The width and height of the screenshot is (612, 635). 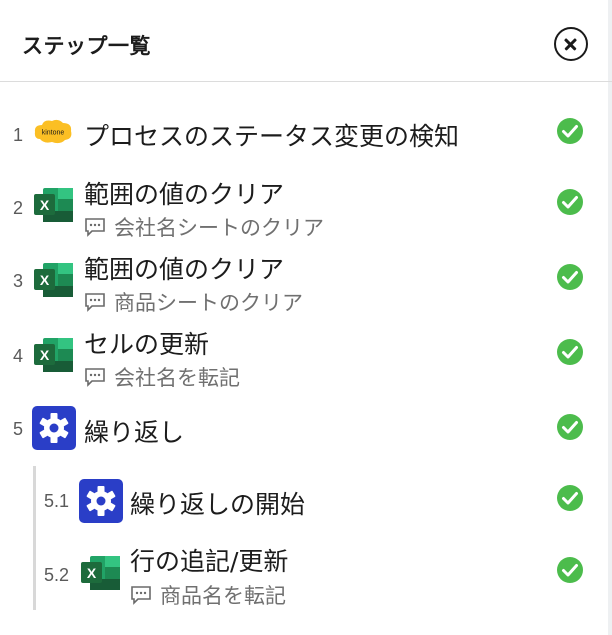 What do you see at coordinates (219, 228) in the screenshot?
I see `step-subtitle-text: 会社名シートのクリア` at bounding box center [219, 228].